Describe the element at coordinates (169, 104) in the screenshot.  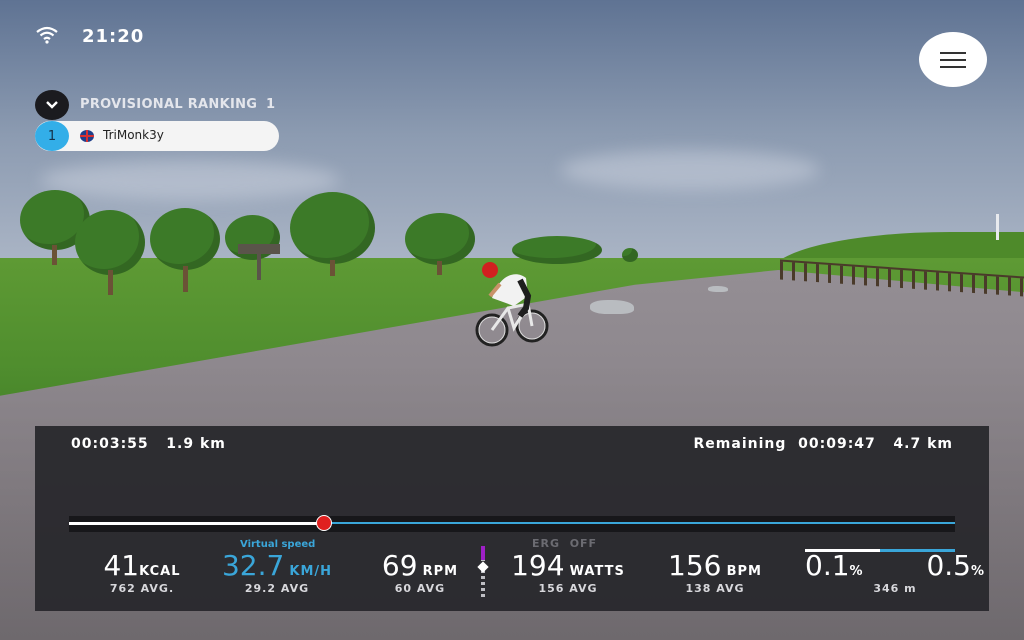
I see `ranking-title: PROVISIONAL RANKING` at that location.